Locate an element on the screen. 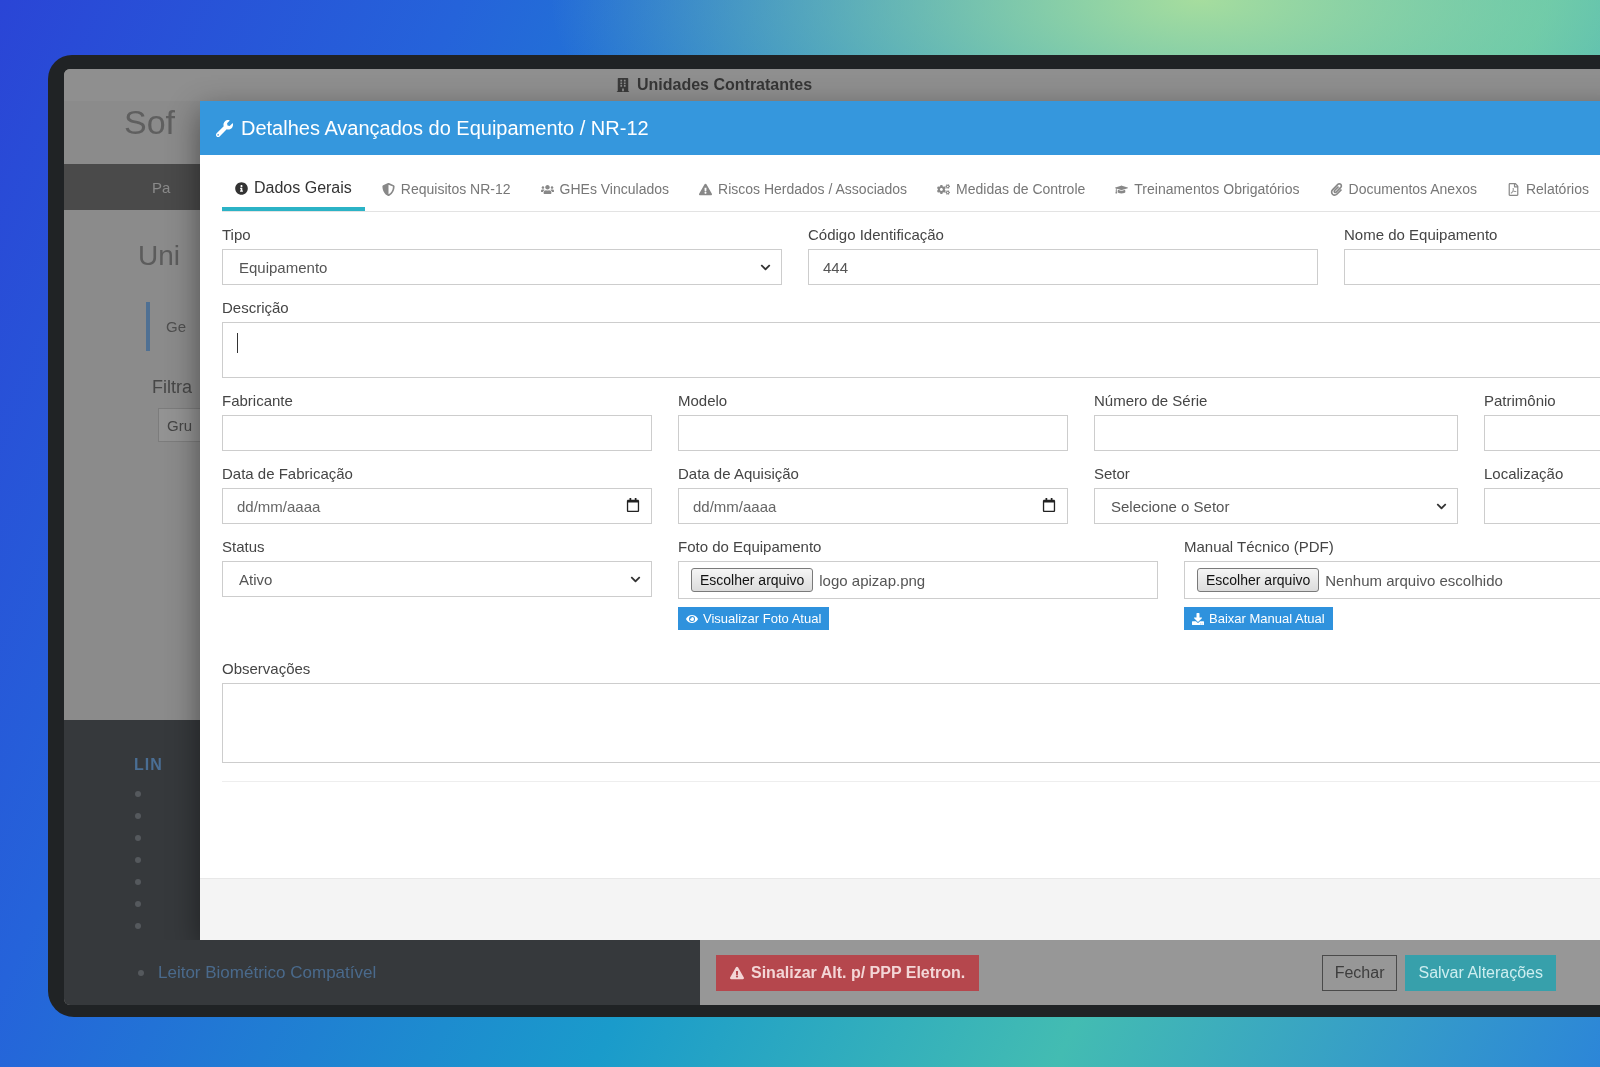 The height and width of the screenshot is (1067, 1600). field-label: Observações is located at coordinates (267, 668).